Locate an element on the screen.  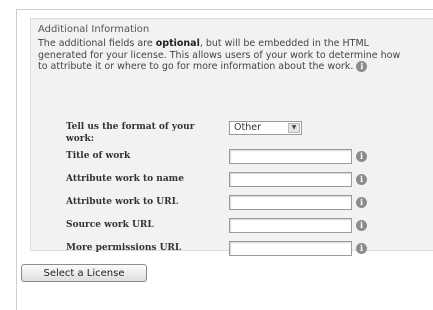
description-emphasis: optional is located at coordinates (177, 43).